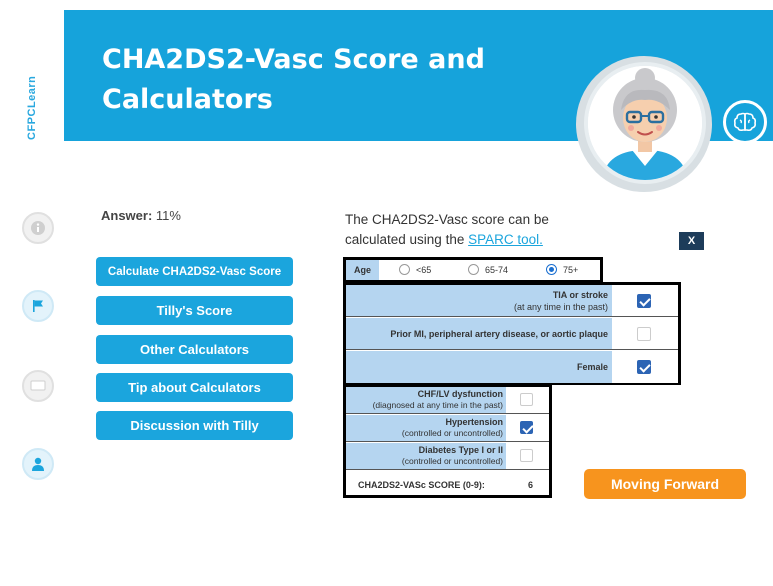  I want to click on chat-button, so click(38, 386).